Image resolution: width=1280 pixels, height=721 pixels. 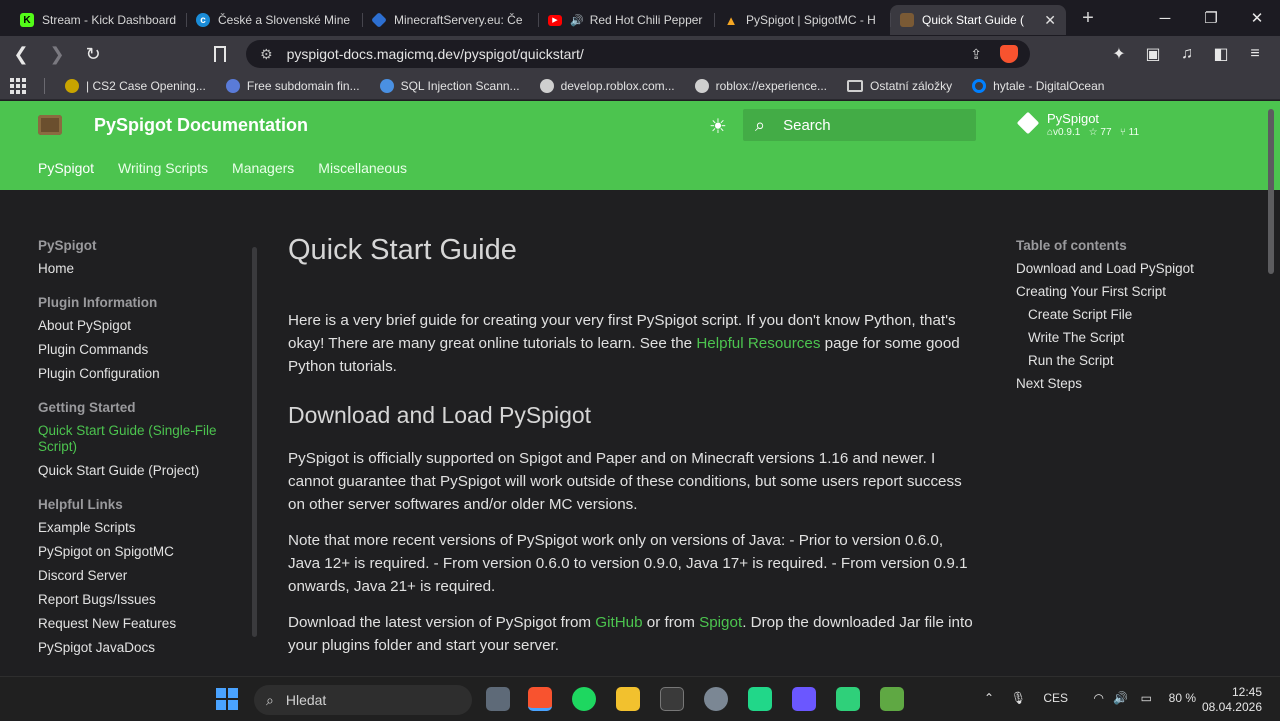 What do you see at coordinates (811, 20) in the screenshot?
I see `tab-title: PySpigot | SpigotMC - H` at bounding box center [811, 20].